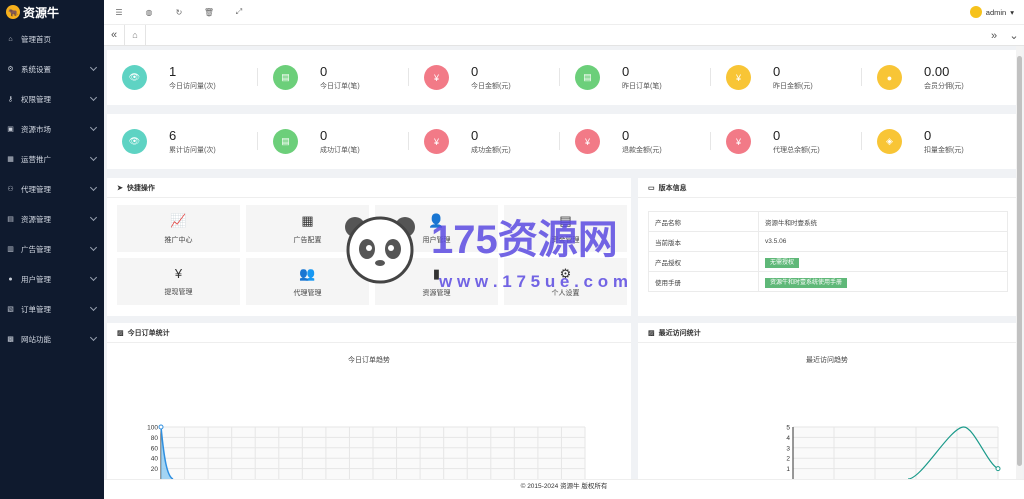 This screenshot has height=499, width=1024. Describe the element at coordinates (52, 12) in the screenshot. I see `logo: 🐂 资源牛` at that location.